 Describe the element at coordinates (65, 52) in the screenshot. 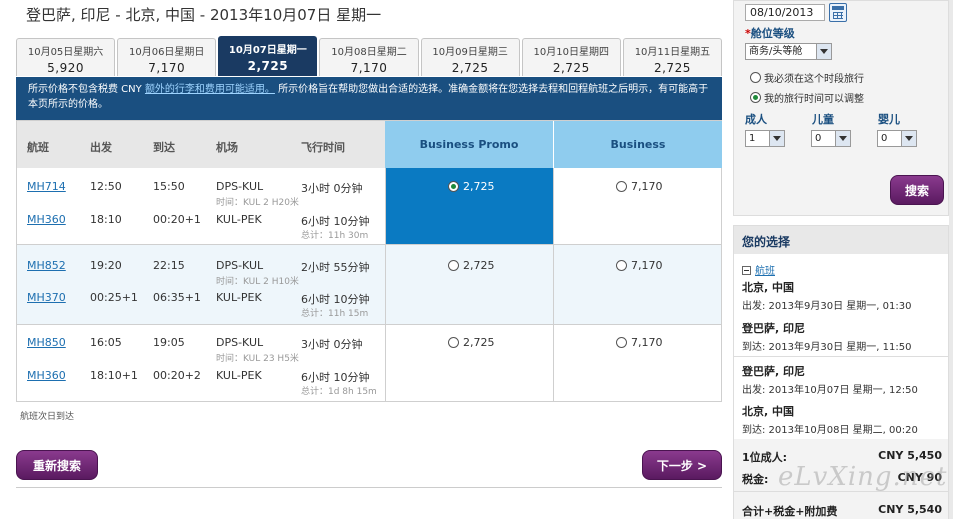

I see `date-tab-date: 10月05日星期六` at that location.